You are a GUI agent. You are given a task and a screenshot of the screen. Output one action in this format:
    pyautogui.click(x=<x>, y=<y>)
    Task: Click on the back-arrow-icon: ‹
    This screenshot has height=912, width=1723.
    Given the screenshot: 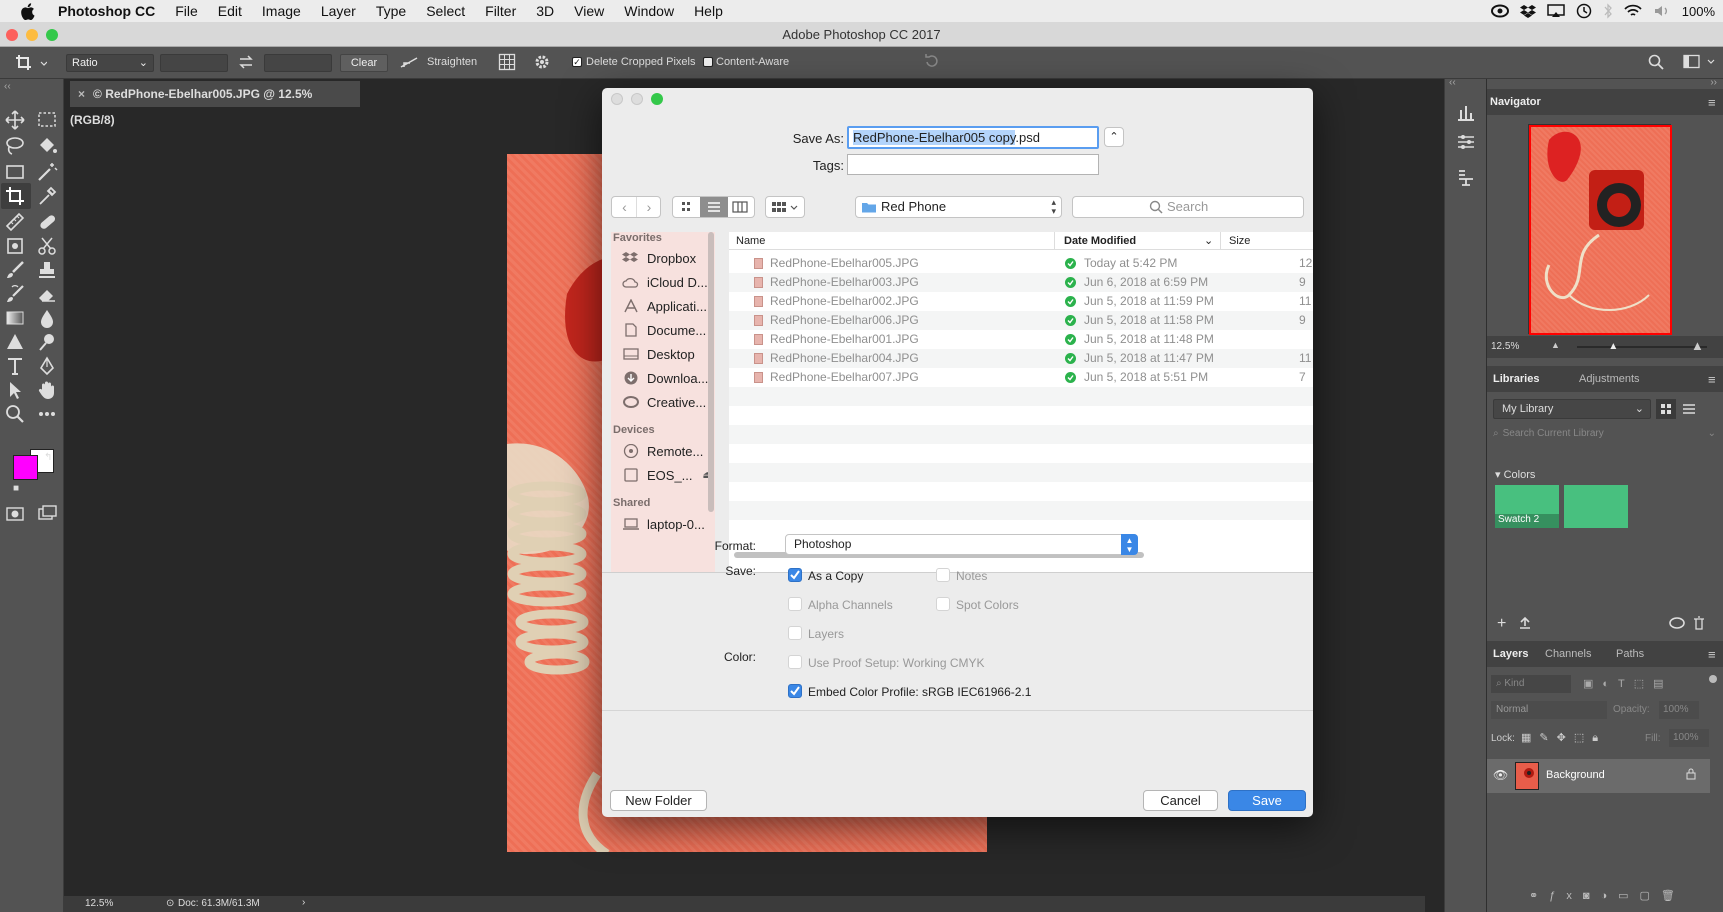 What is the action you would take?
    pyautogui.click(x=624, y=207)
    